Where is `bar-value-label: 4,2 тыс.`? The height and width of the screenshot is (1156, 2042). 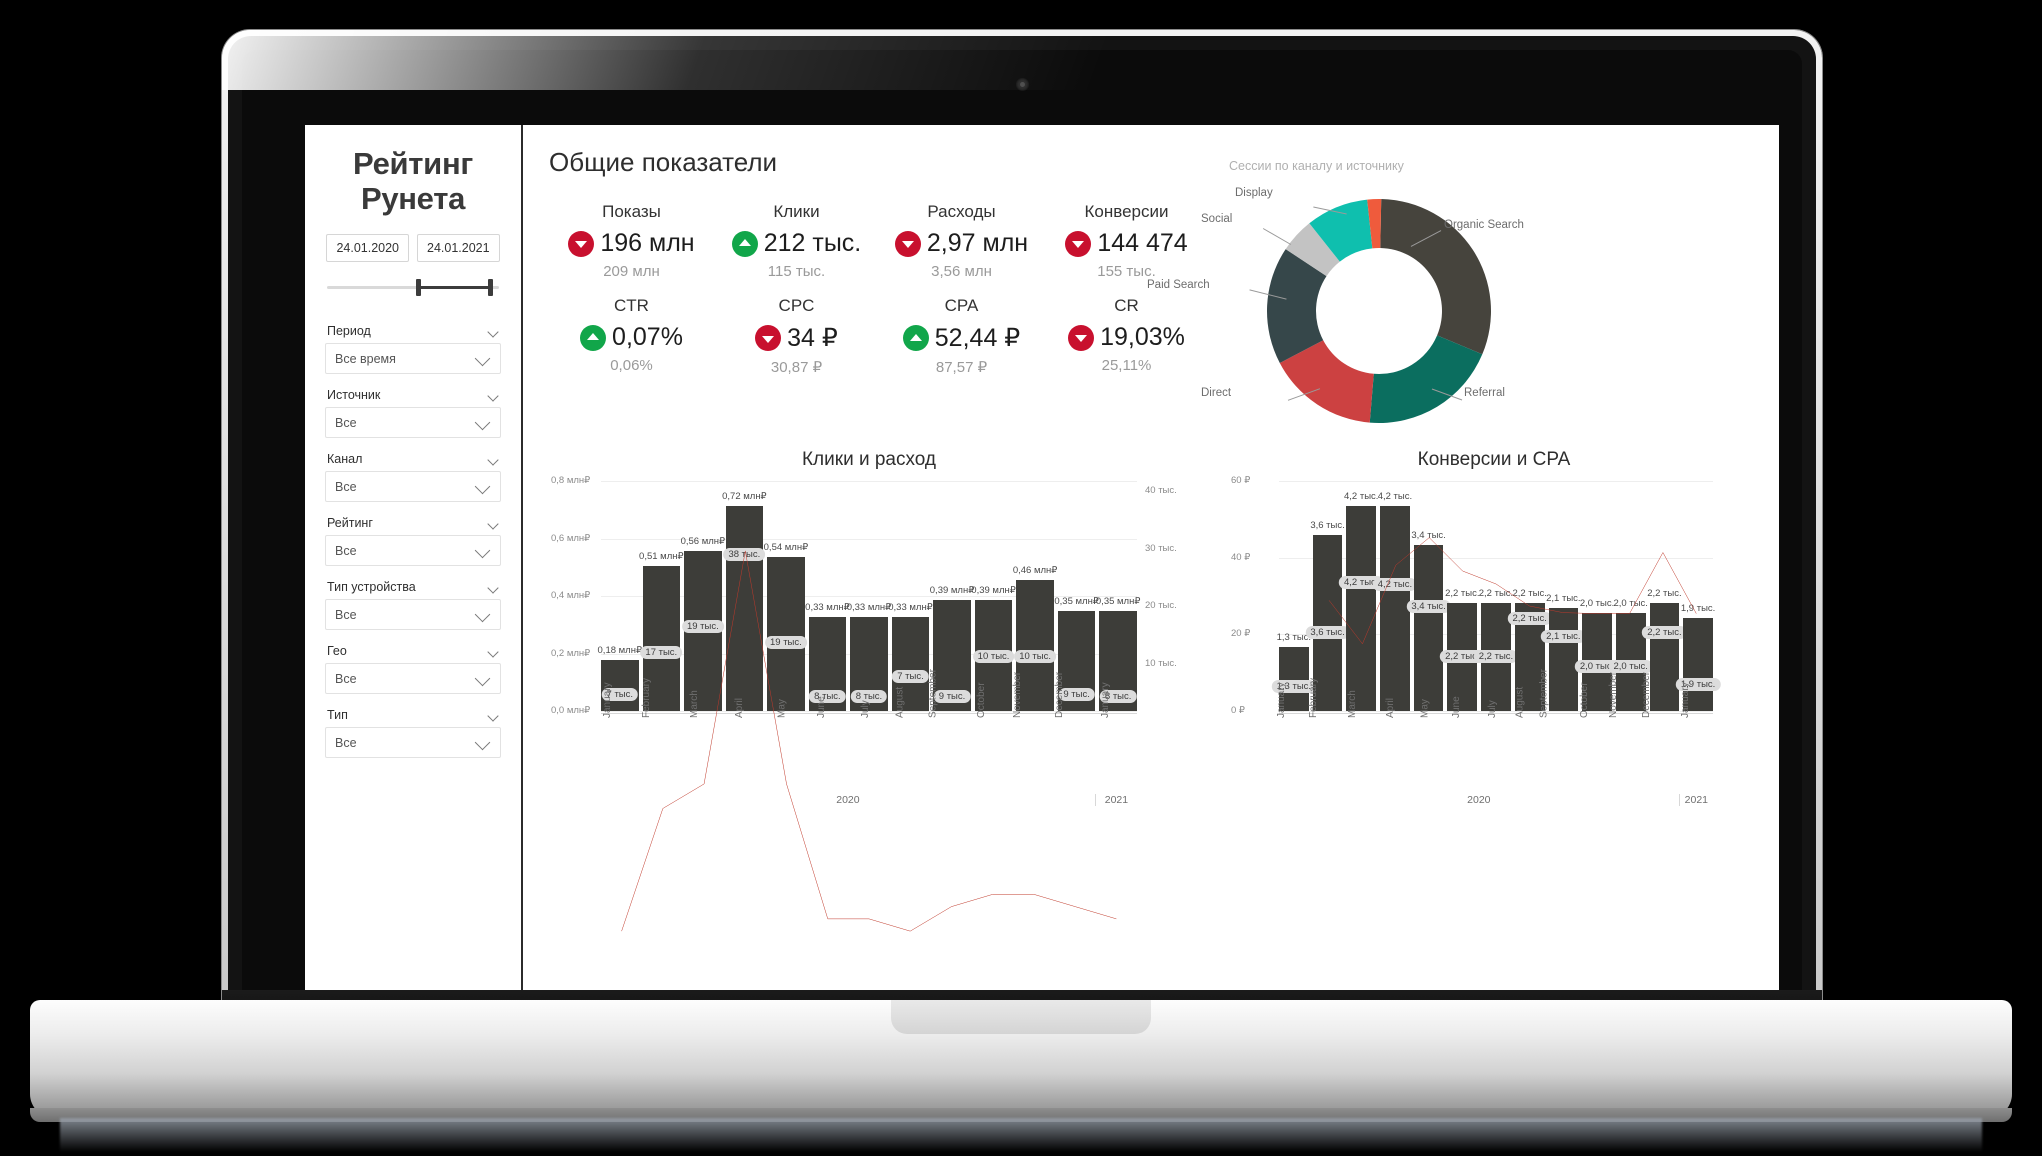
bar-value-label: 4,2 тыс. is located at coordinates (1395, 496).